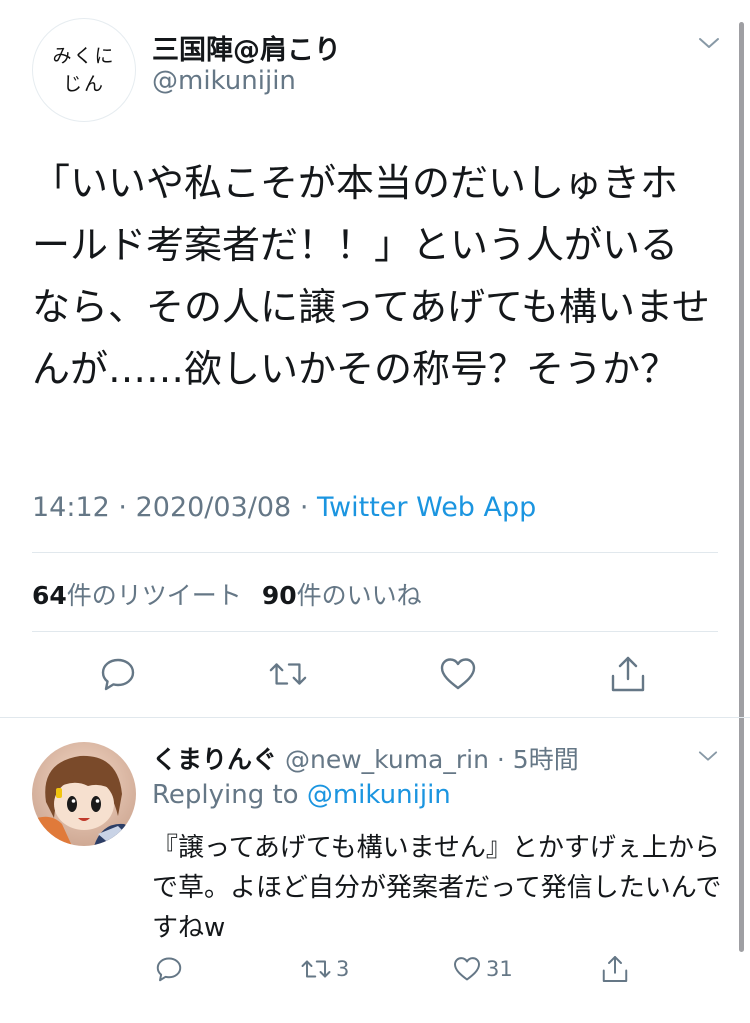 The height and width of the screenshot is (1023, 750). I want to click on like-count: 90, so click(279, 595).